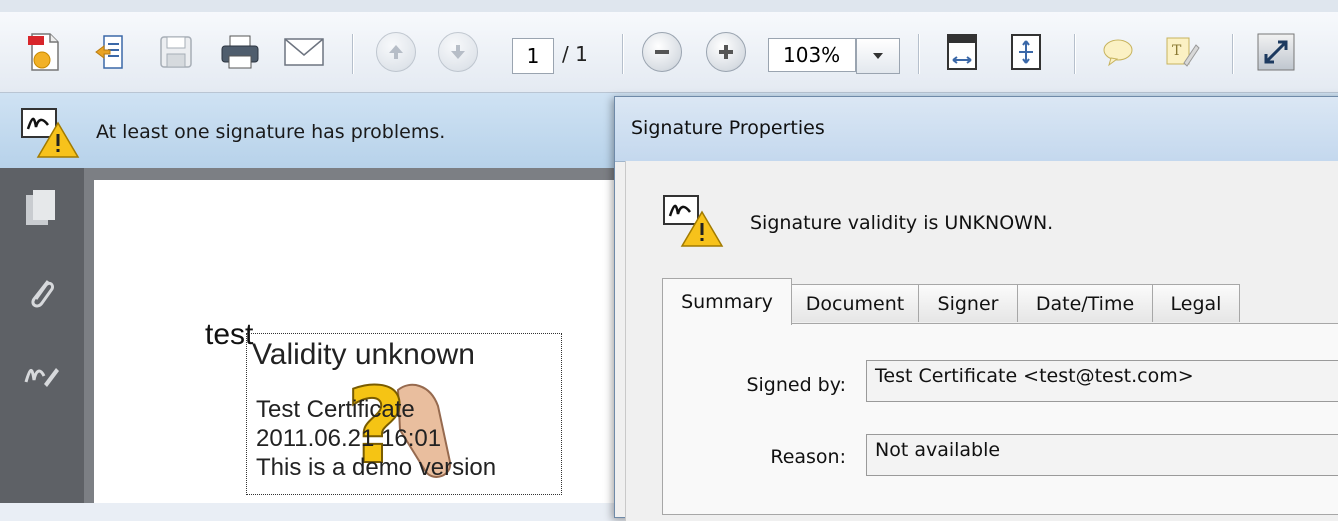 This screenshot has height=521, width=1338. Describe the element at coordinates (976, 129) in the screenshot. I see `dialog-title-bar: Signature Properties` at that location.